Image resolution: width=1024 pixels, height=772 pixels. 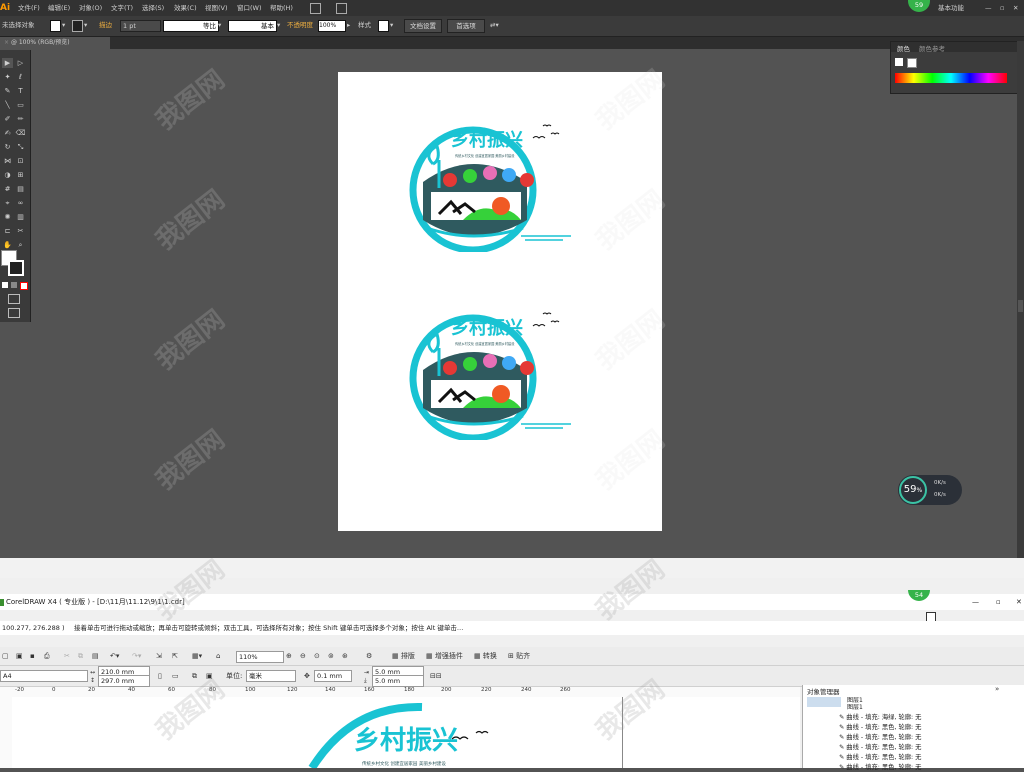 I want to click on menu-view: 视图(V), so click(x=216, y=8).